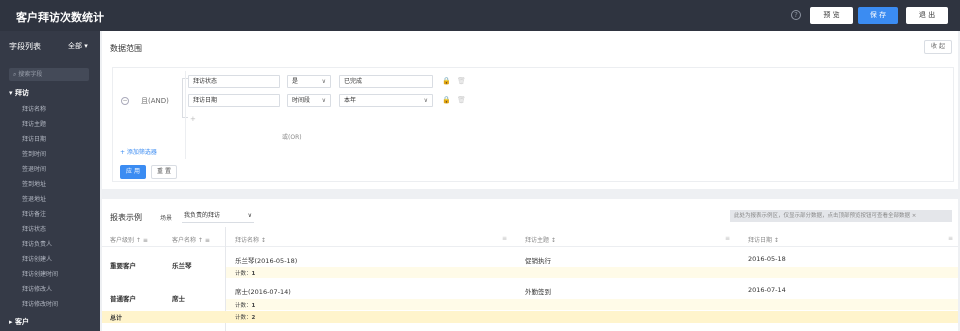  Describe the element at coordinates (34, 108) in the screenshot. I see `sidebar-item: 拜访名称` at that location.